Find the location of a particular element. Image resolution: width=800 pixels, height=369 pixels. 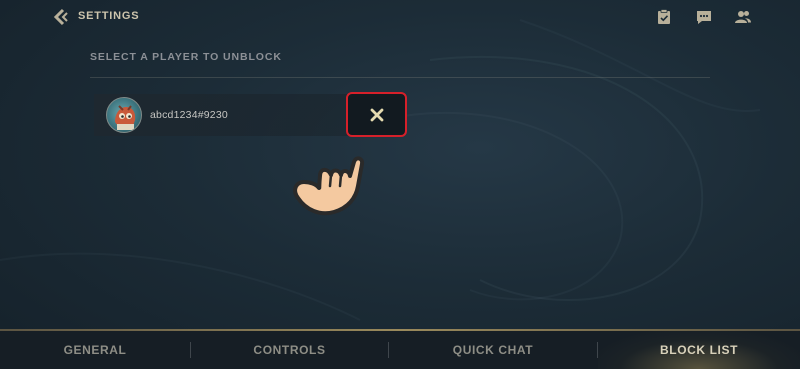

back-arrow-icon is located at coordinates (61, 17).